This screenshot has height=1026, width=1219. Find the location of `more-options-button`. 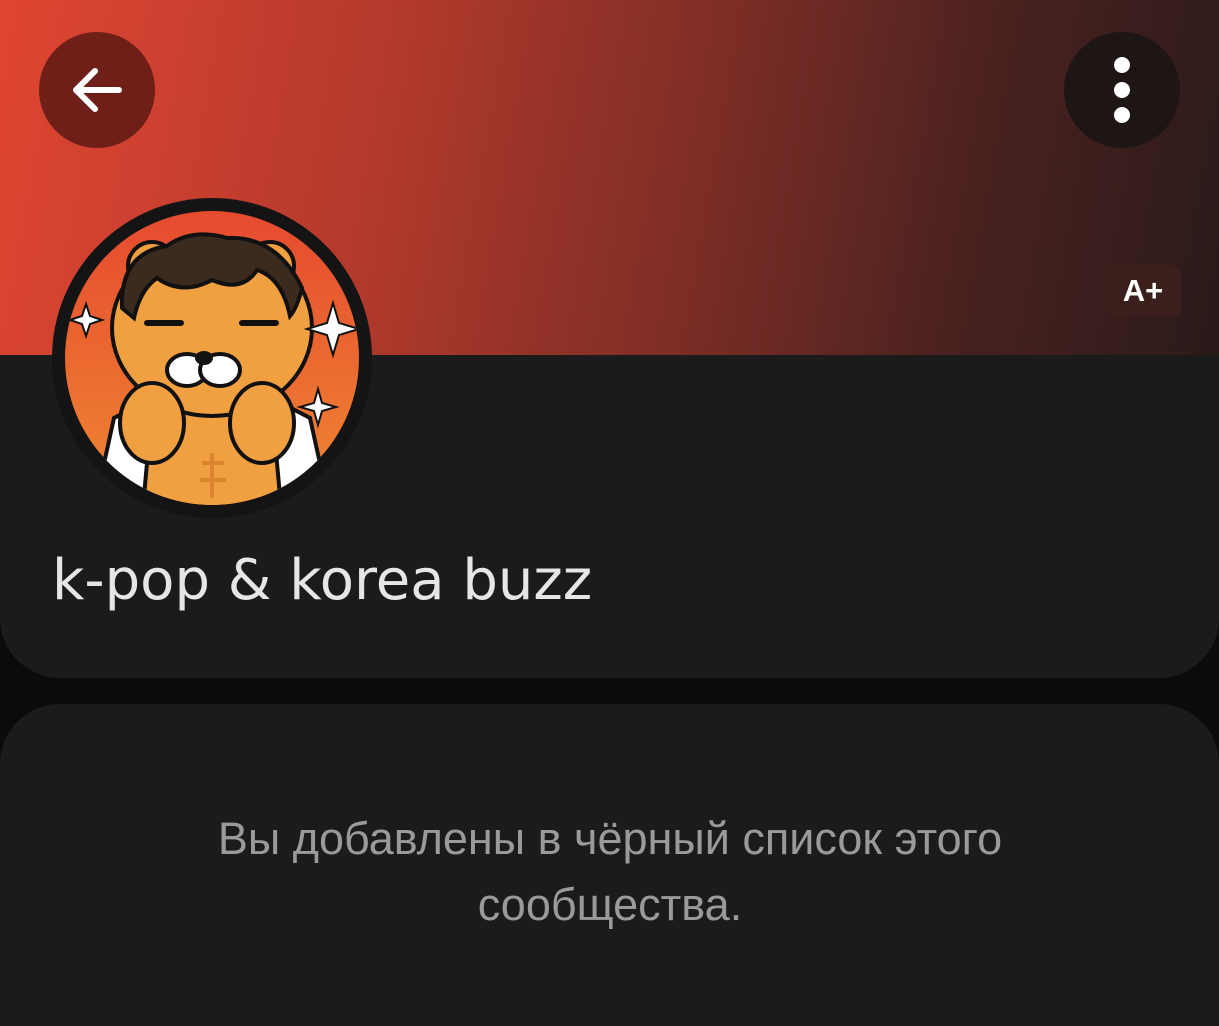

more-options-button is located at coordinates (1122, 90).